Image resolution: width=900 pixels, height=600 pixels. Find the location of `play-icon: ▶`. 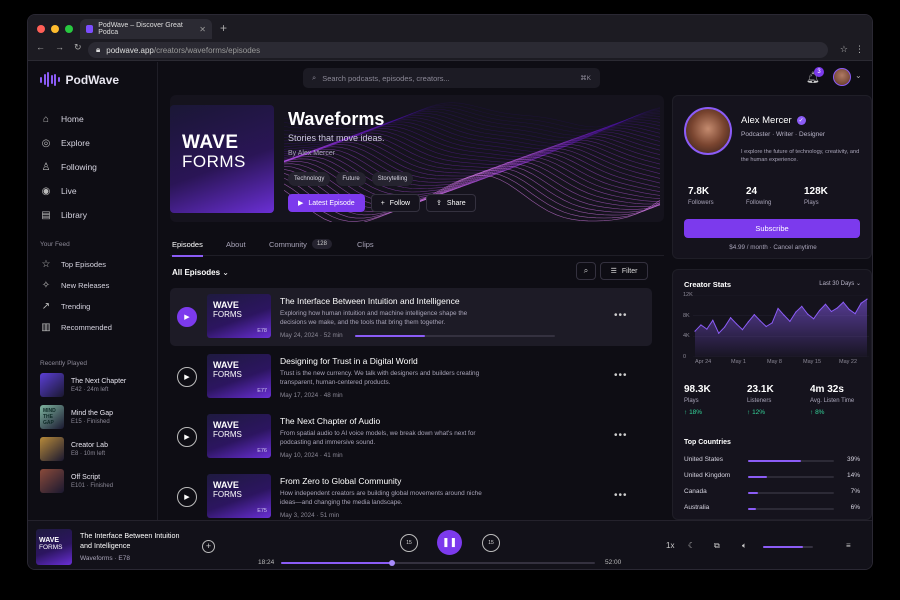

play-icon: ▶ is located at coordinates (187, 437).